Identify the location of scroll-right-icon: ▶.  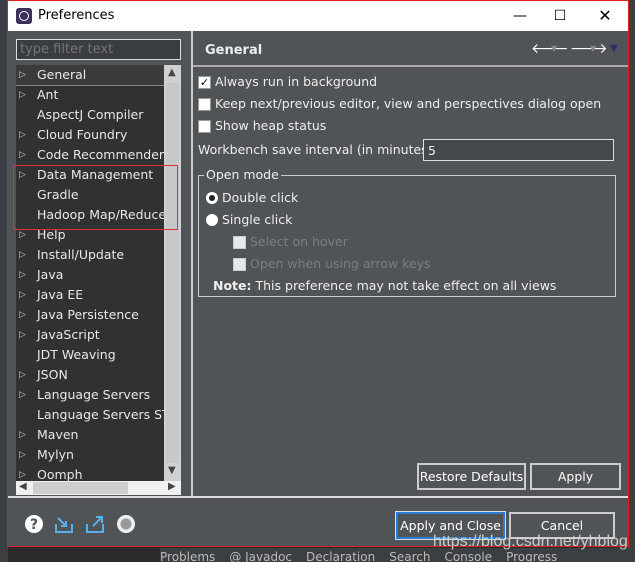
(172, 486).